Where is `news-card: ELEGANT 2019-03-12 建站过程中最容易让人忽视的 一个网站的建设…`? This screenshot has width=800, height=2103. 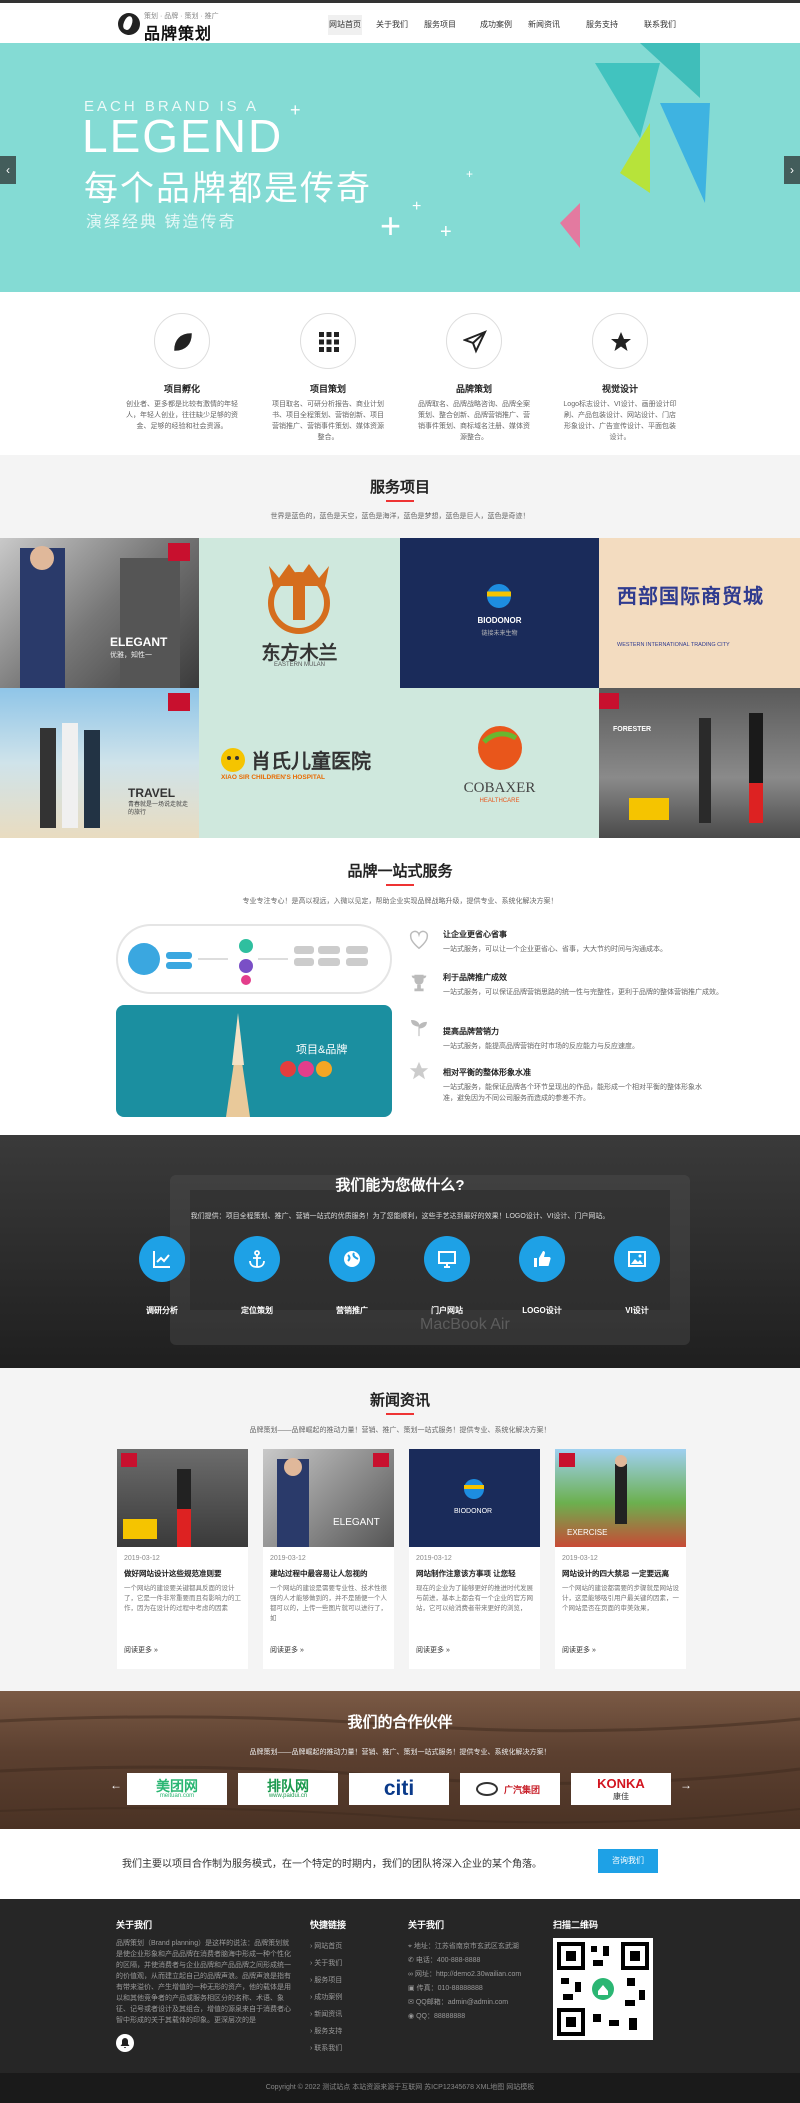 news-card: ELEGANT 2019-03-12 建站过程中最容易让人忽视的 一个网站的建设… is located at coordinates (328, 1559).